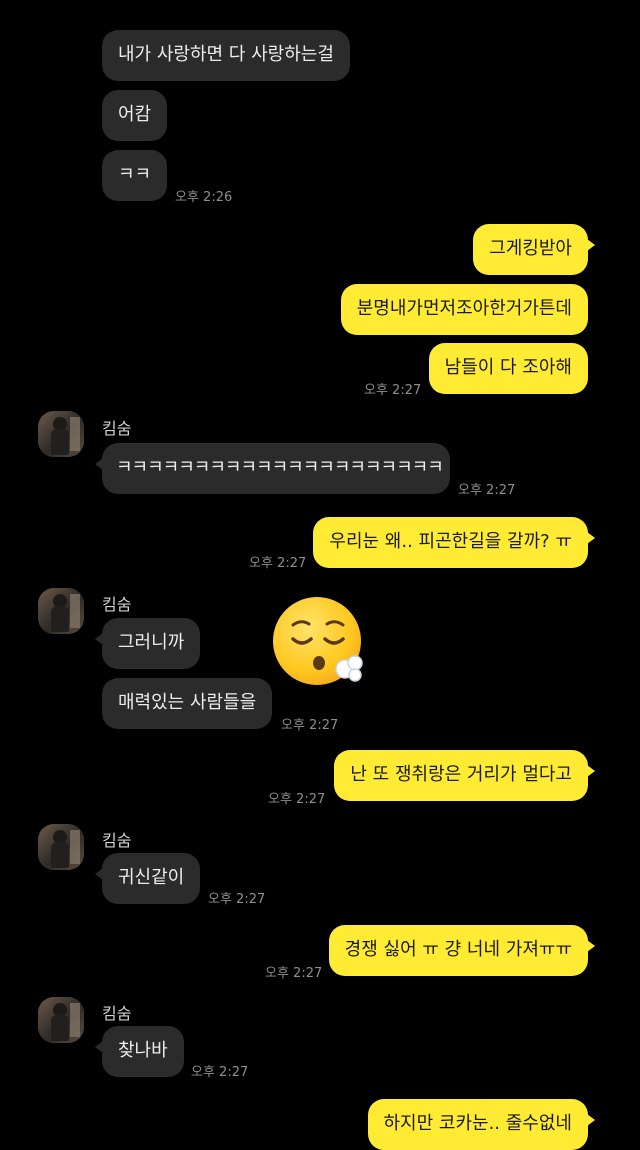 The height and width of the screenshot is (1150, 640). I want to click on incoming-message: ㅋㅋㅋㅋㅋㅋㅋㅋㅋㅋㅋㅋㅋㅋㅋㅋㅋㅋㅋㅋㅋ, so click(272, 468).